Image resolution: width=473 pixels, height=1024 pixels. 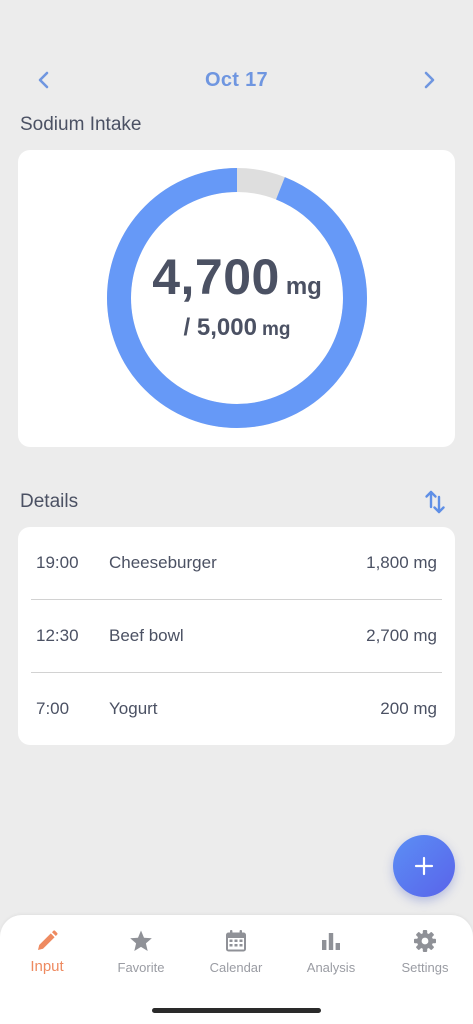 I want to click on list-item: 12:30 Beef bowl 2,700 mg, so click(x=236, y=636).